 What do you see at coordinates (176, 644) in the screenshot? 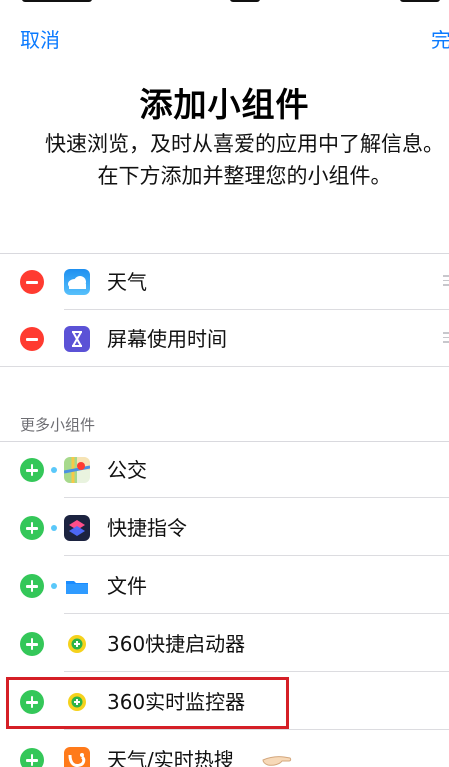
I see `widget-label: 360快捷启动器` at bounding box center [176, 644].